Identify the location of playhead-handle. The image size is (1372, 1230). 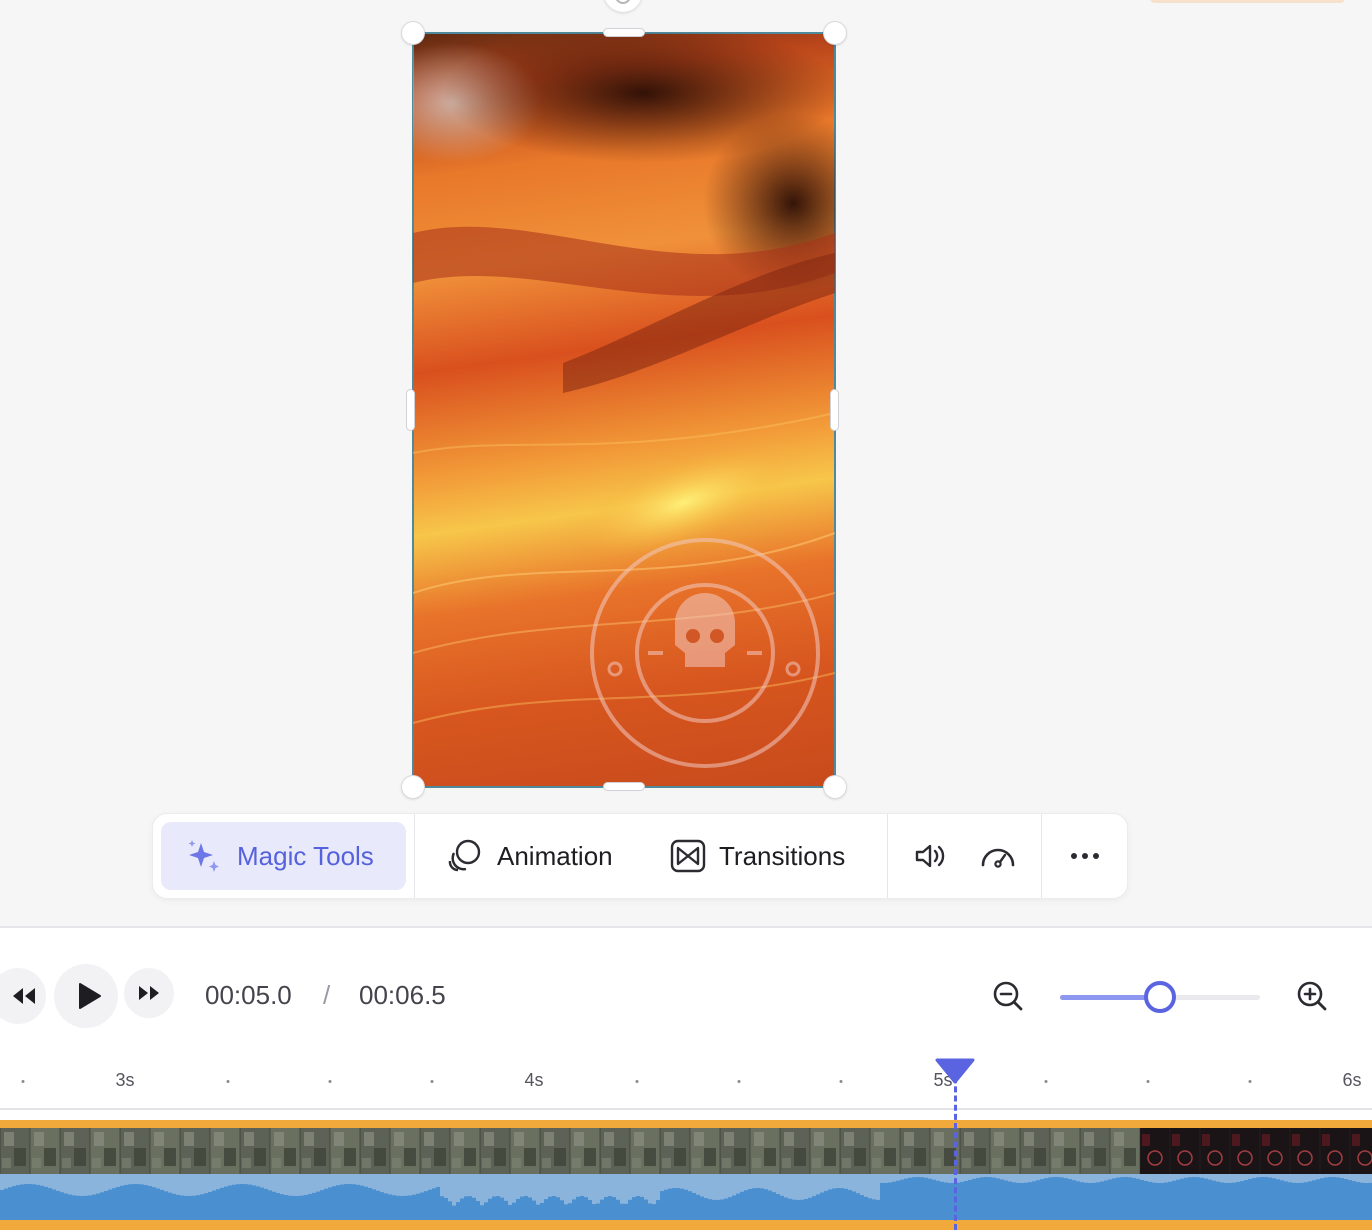
(955, 1071).